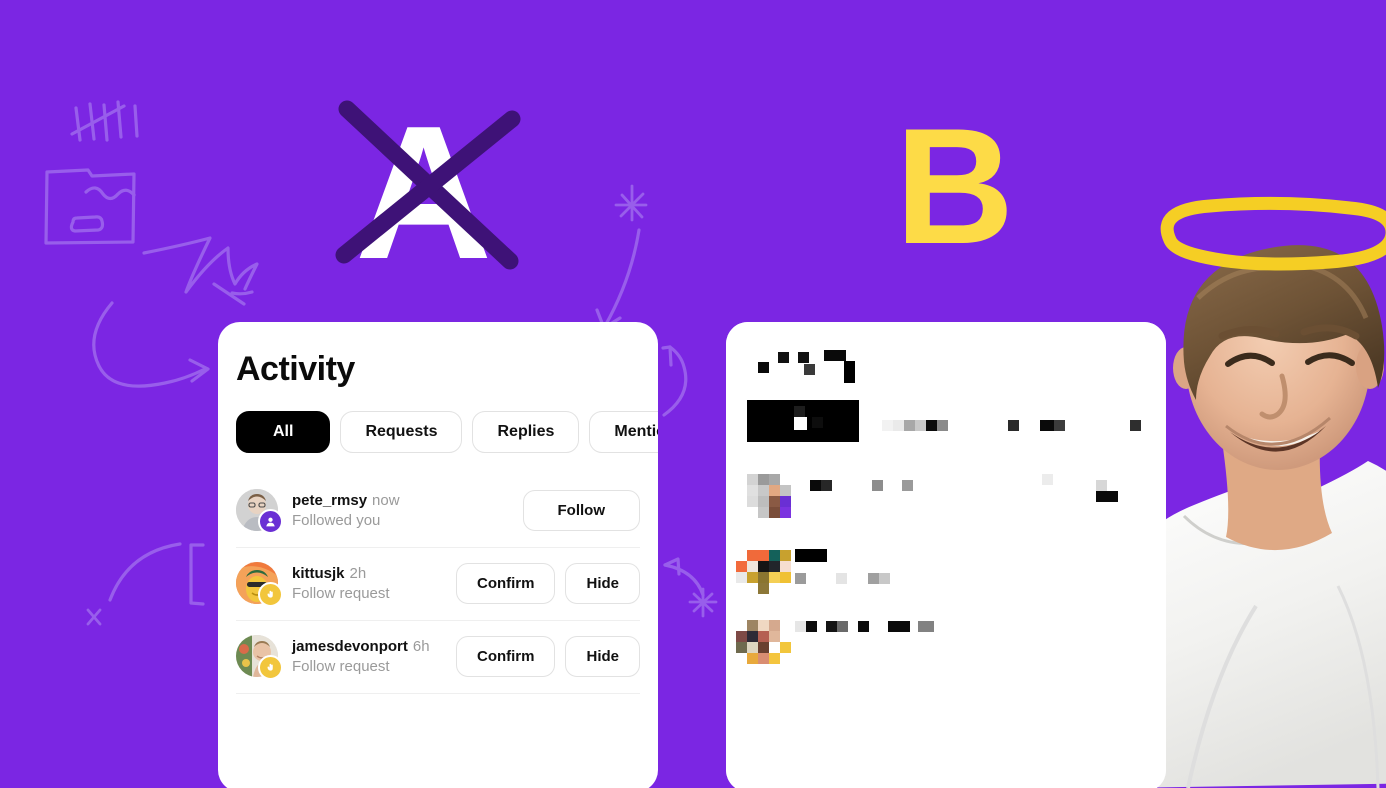 The height and width of the screenshot is (788, 1386). Describe the element at coordinates (151, 344) in the screenshot. I see `curved-arrow-down-right-doodle` at that location.